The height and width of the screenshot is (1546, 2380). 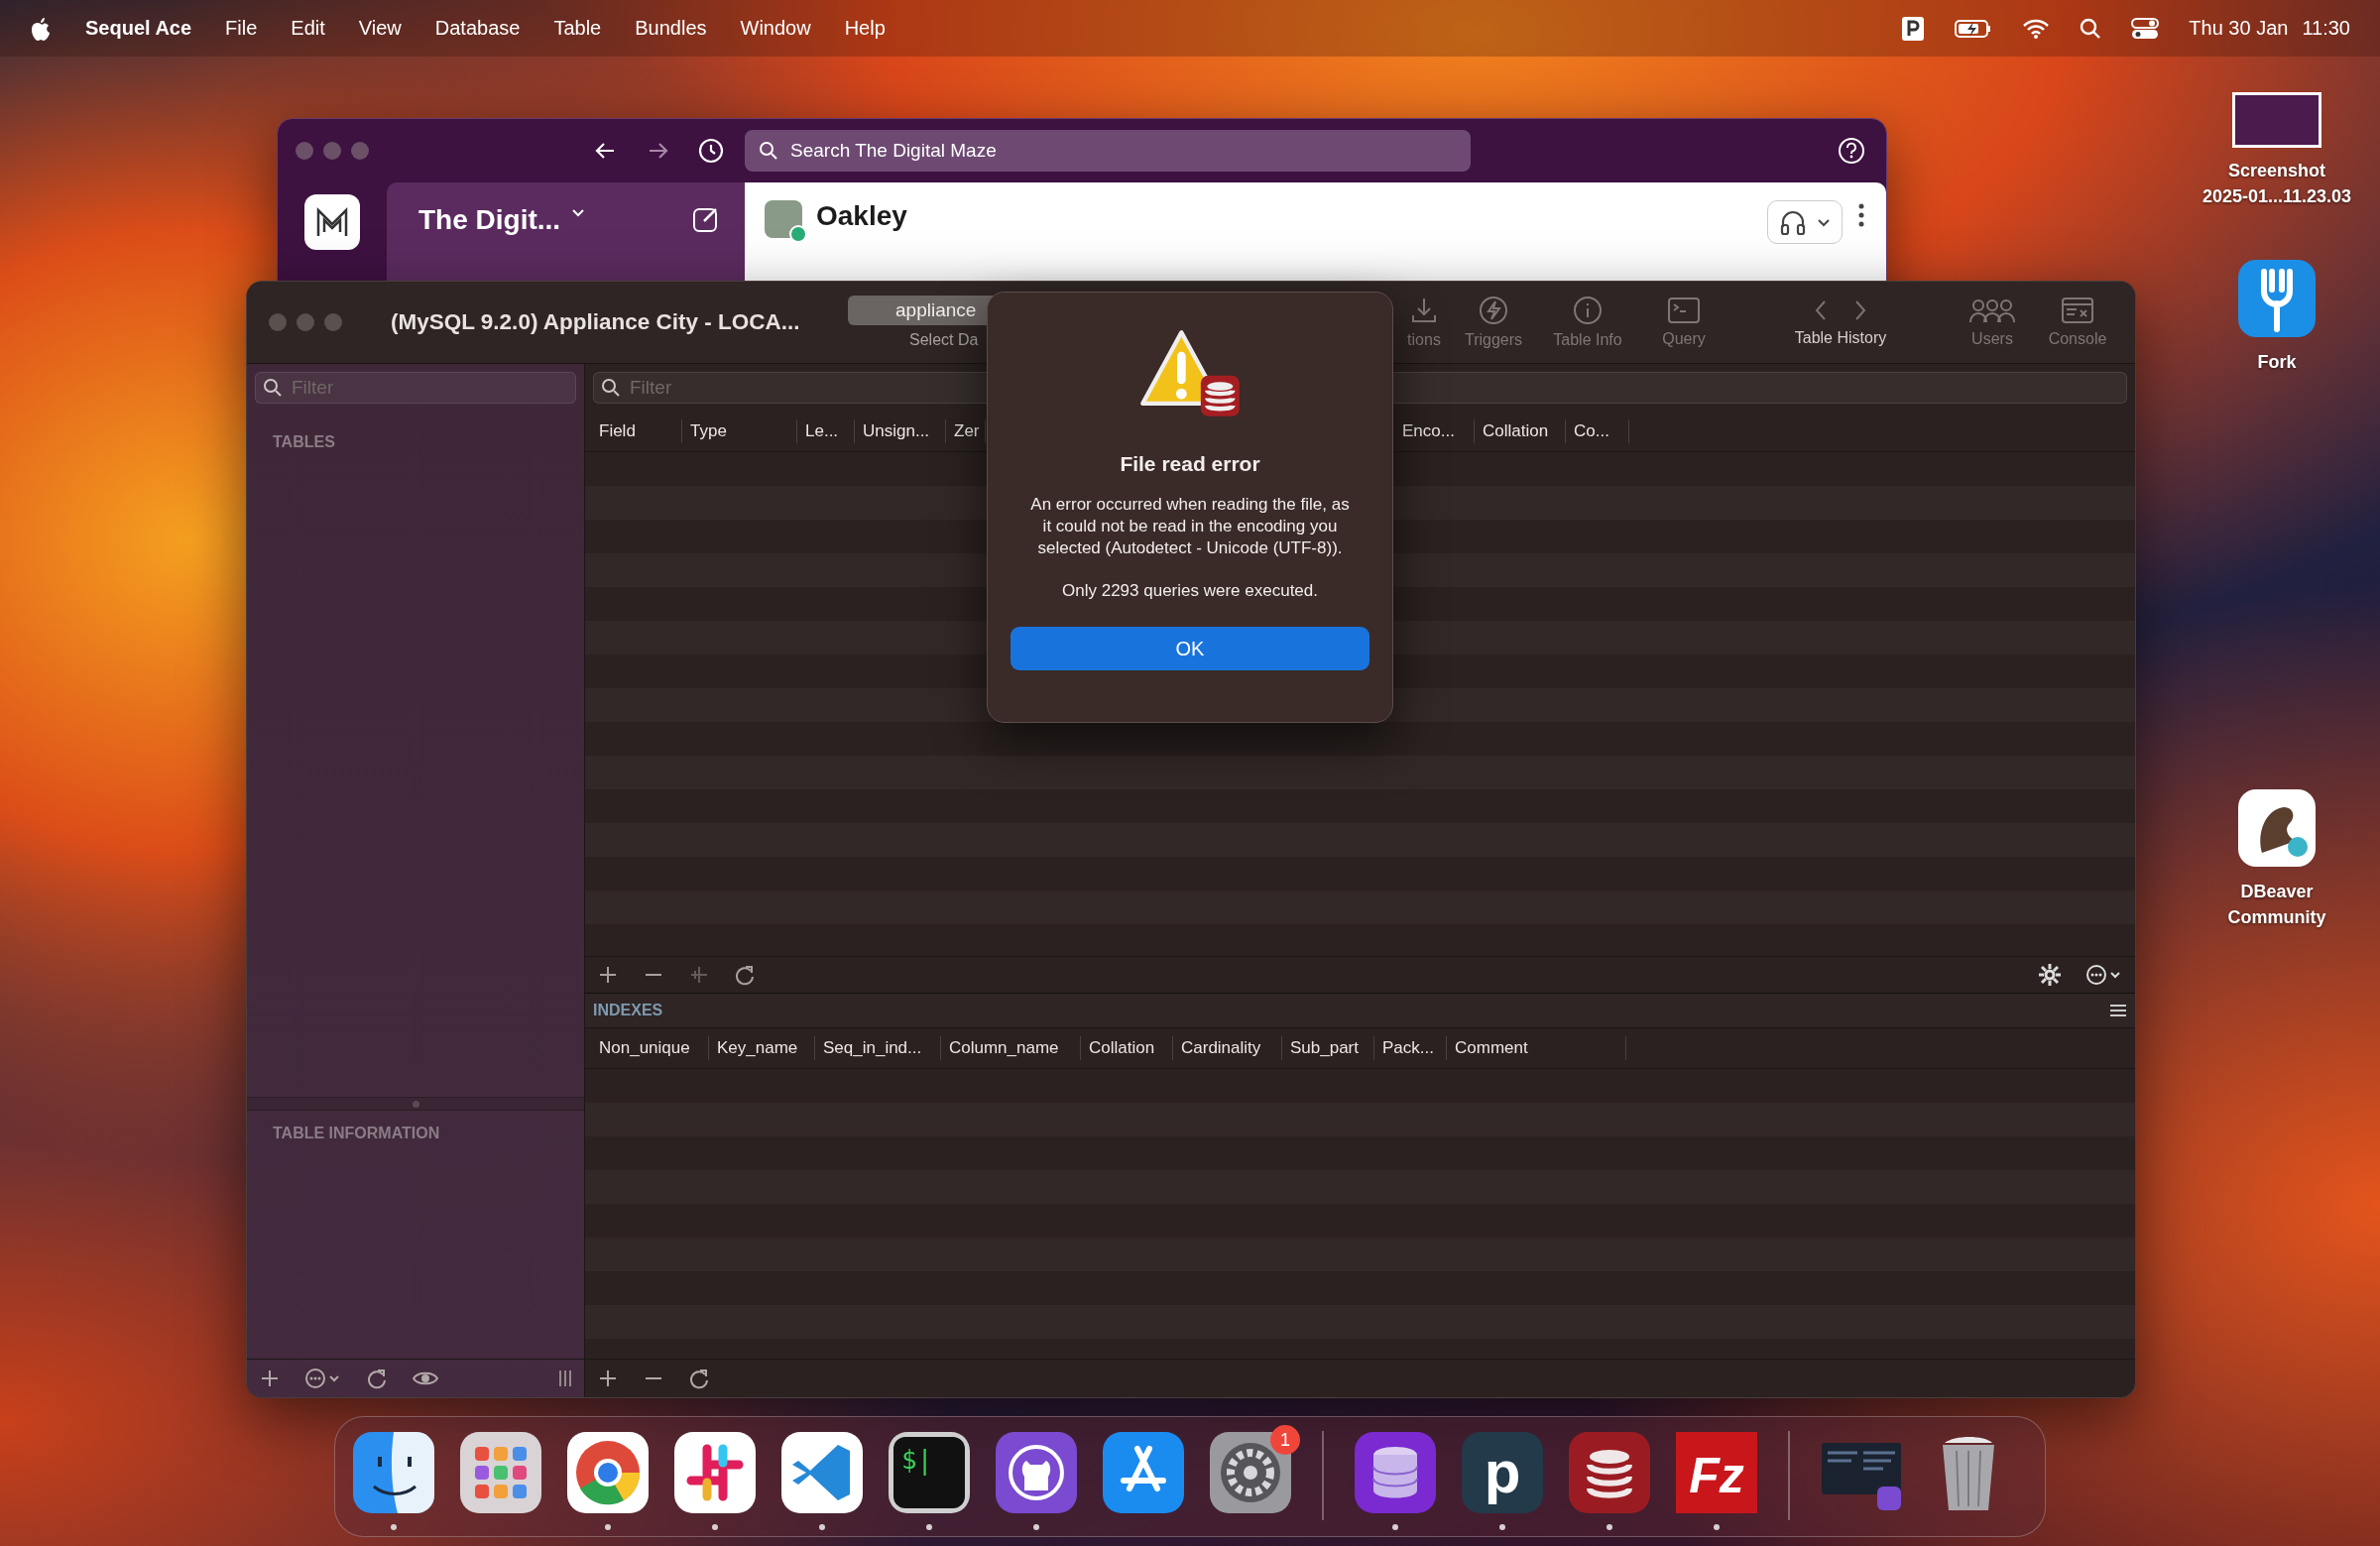 I want to click on cat-icon, so click(x=1036, y=1472).